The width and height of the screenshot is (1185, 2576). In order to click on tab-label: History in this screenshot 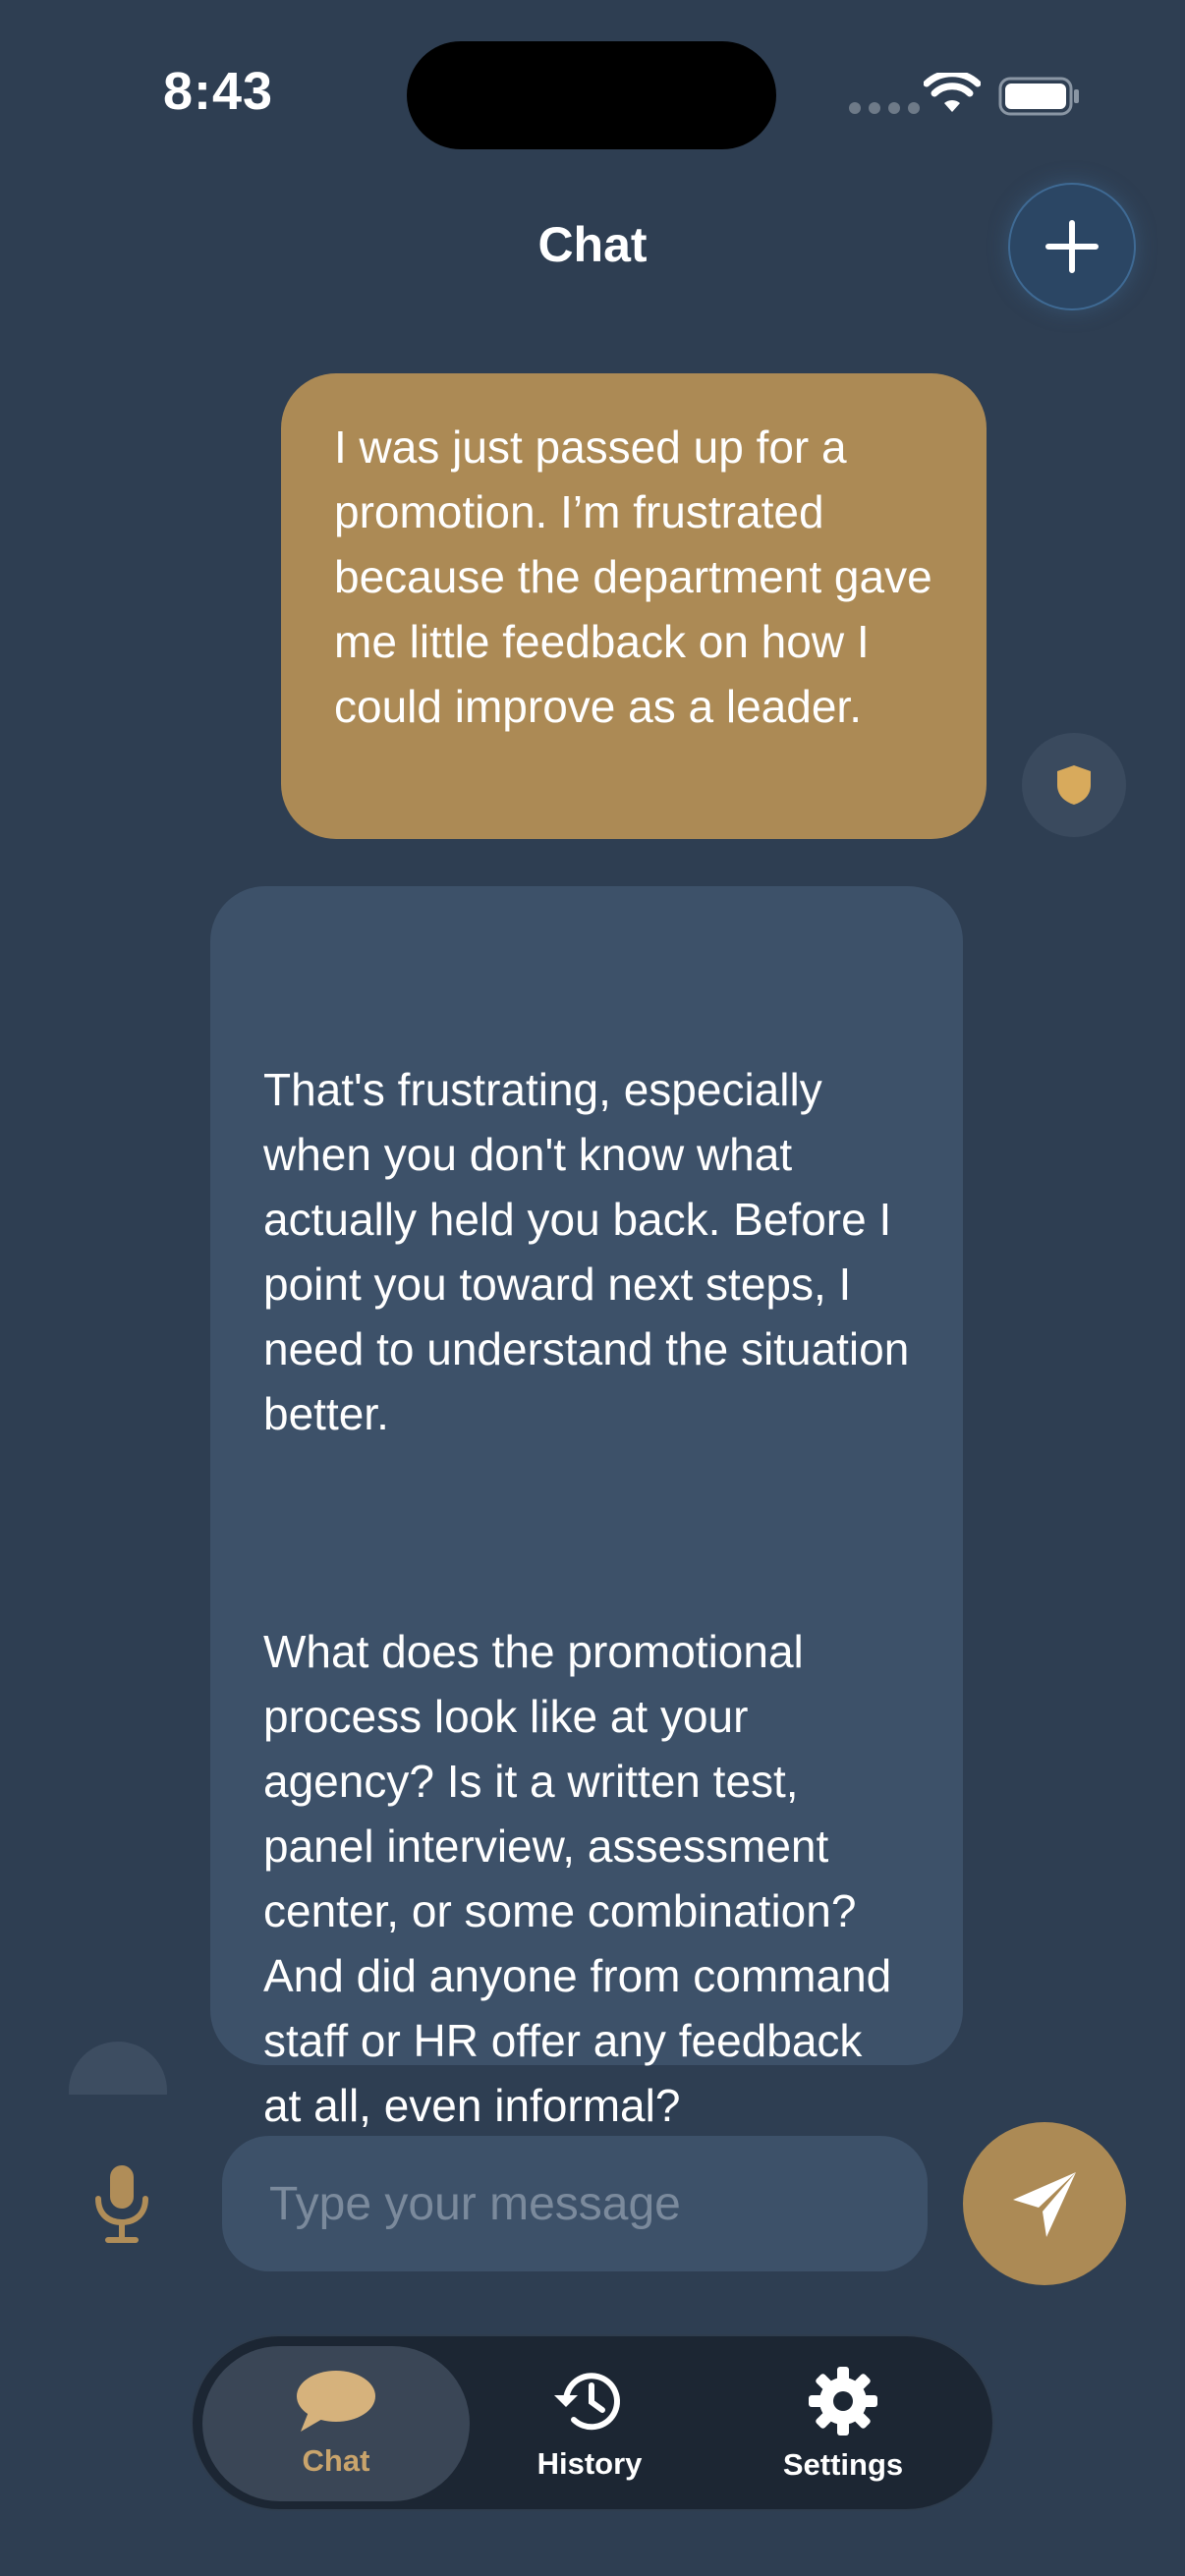, I will do `click(590, 2463)`.